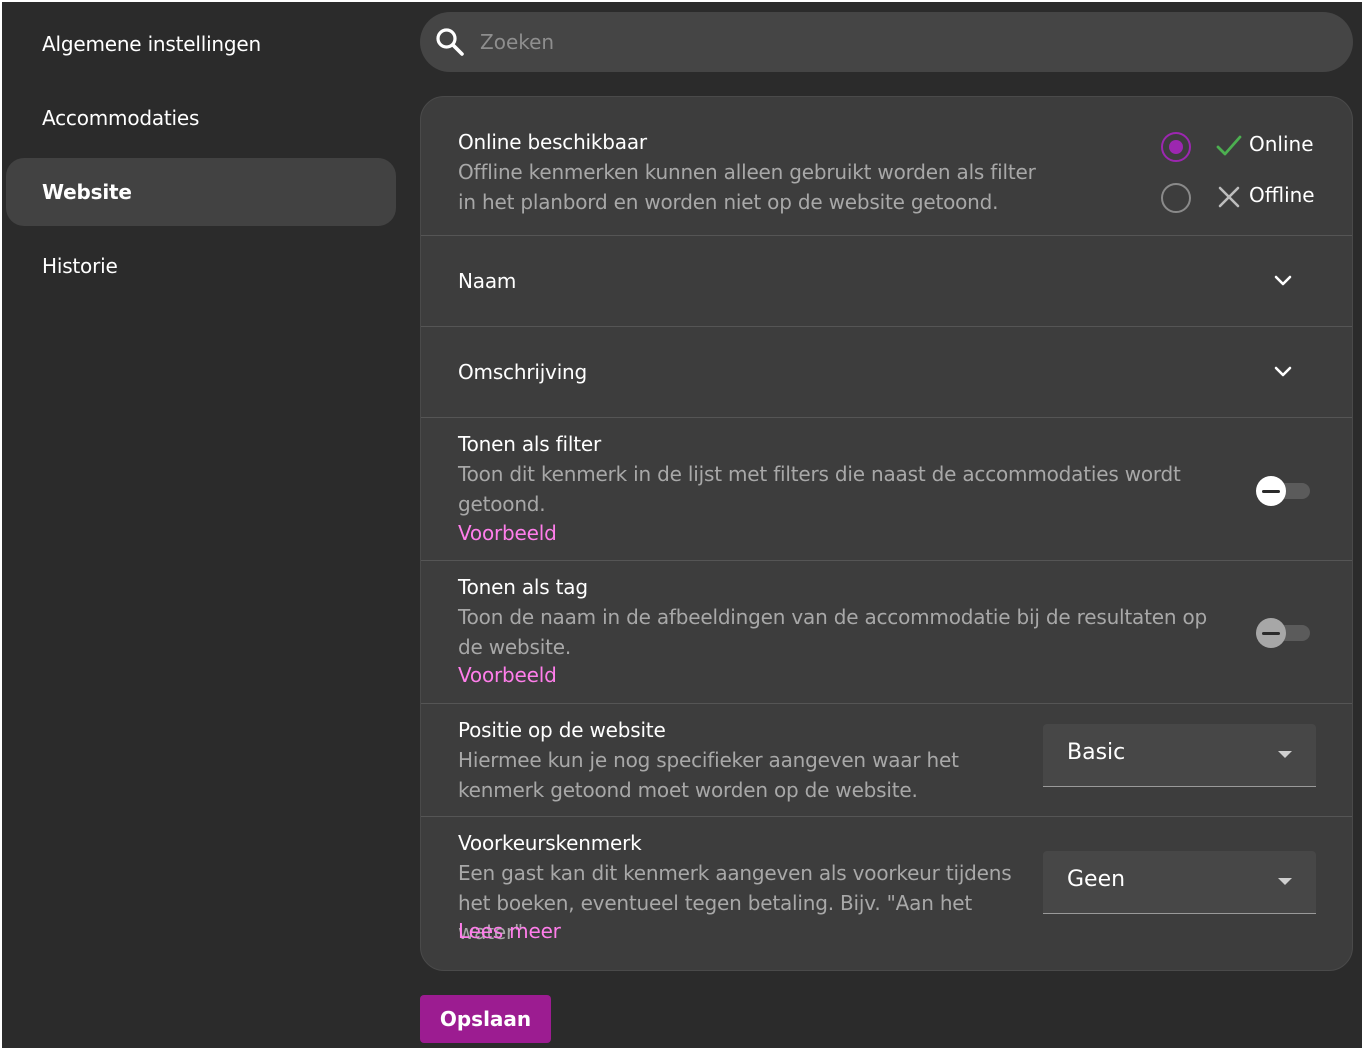 The width and height of the screenshot is (1364, 1050). What do you see at coordinates (1281, 144) in the screenshot?
I see `radio-online-label: Online` at bounding box center [1281, 144].